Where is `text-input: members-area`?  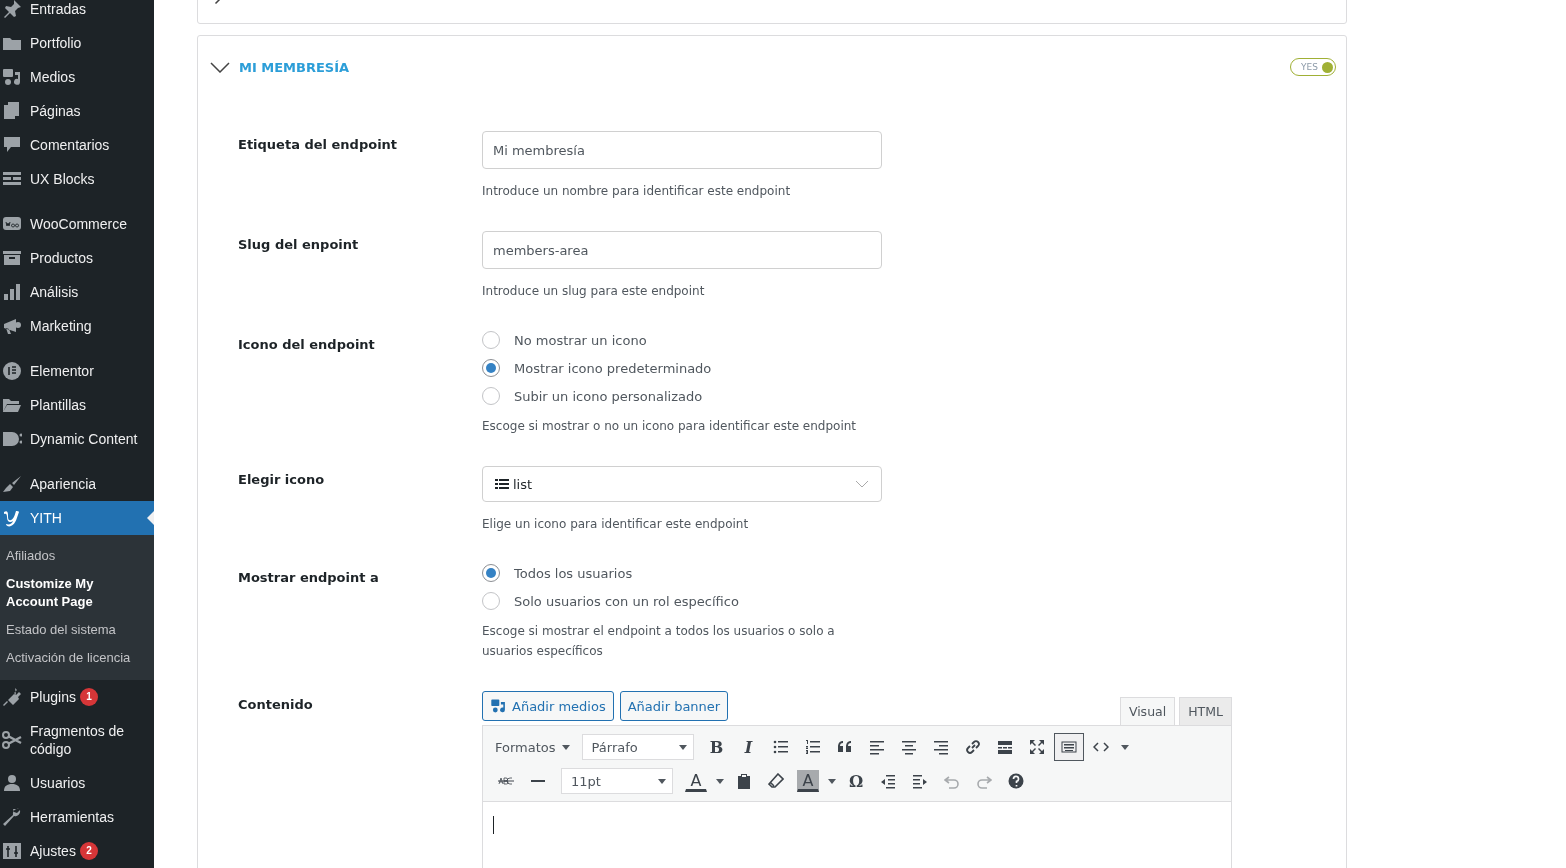
text-input: members-area is located at coordinates (682, 250).